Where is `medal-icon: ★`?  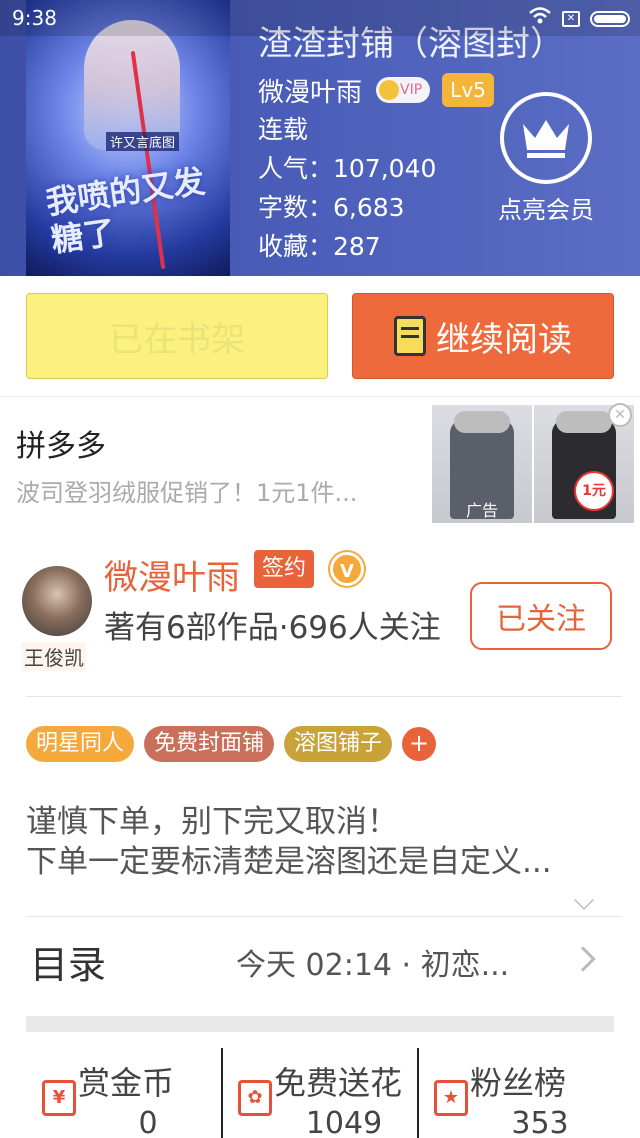
medal-icon: ★ is located at coordinates (451, 1098).